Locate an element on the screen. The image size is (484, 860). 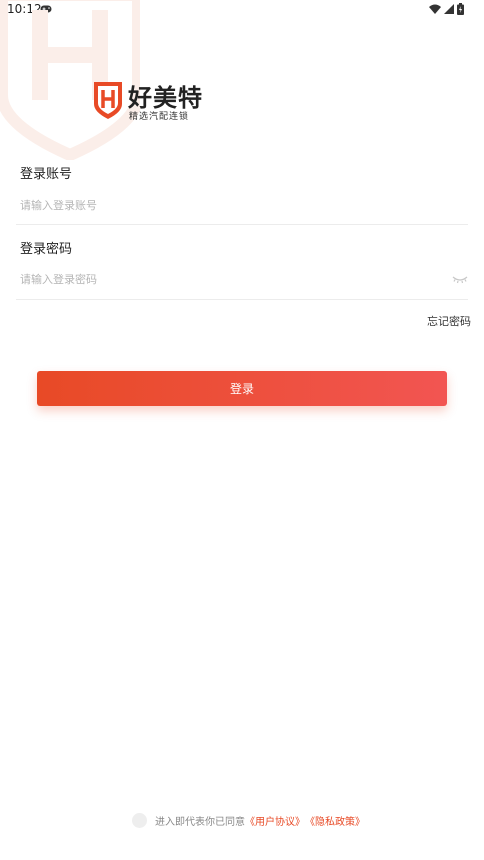
user-agreement-link: 《用户协议》 is located at coordinates (275, 820).